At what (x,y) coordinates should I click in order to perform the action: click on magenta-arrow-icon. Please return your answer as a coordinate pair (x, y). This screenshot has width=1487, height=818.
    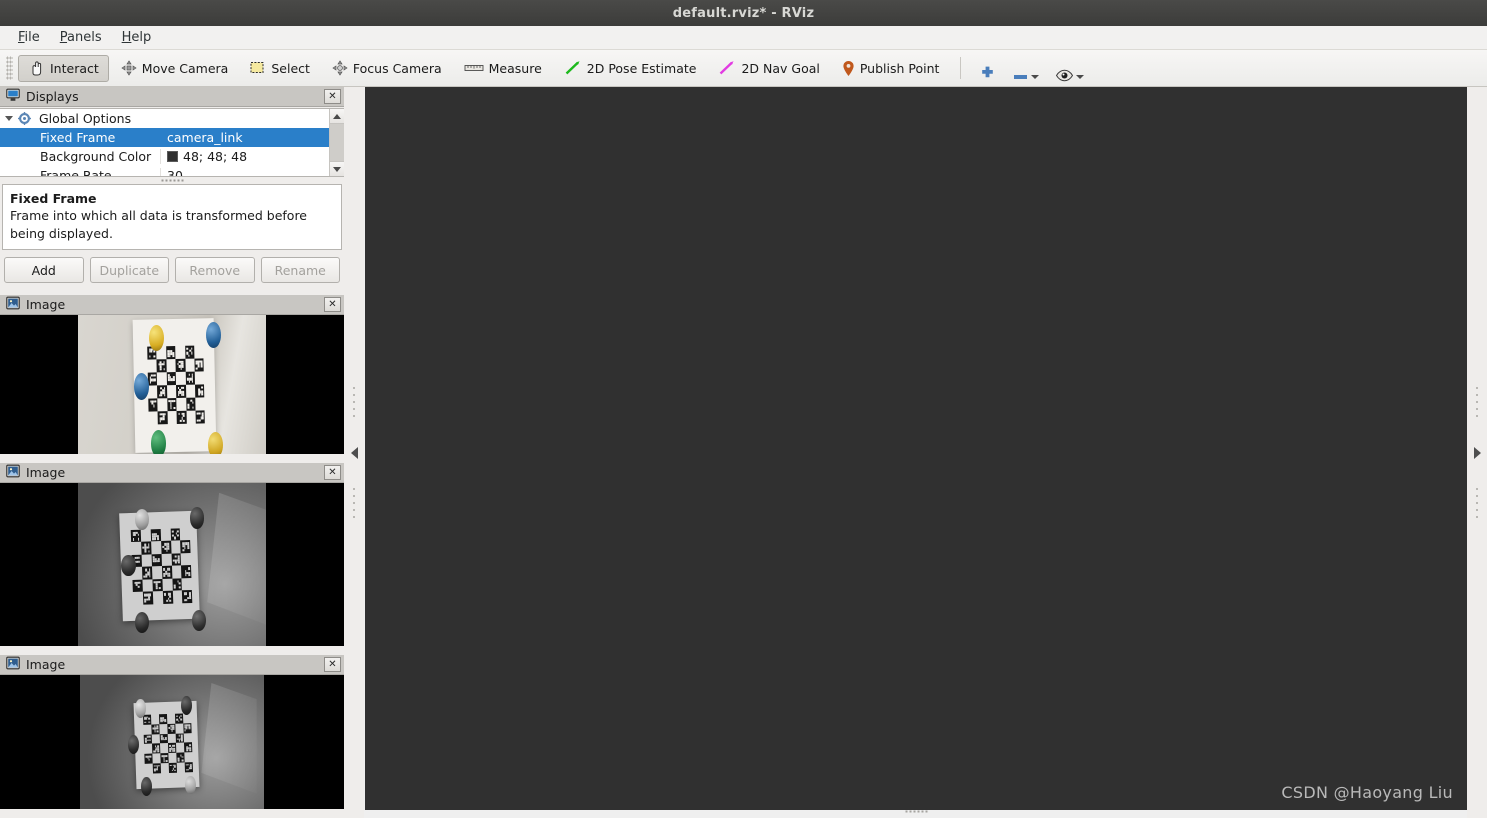
    Looking at the image, I should click on (727, 68).